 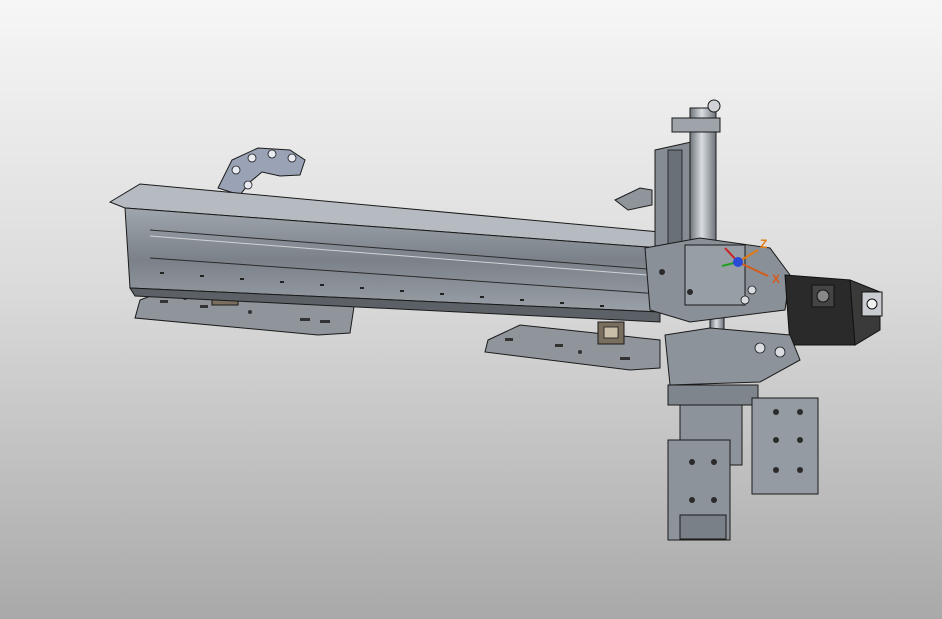 What do you see at coordinates (714, 106) in the screenshot?
I see `fitting-icon` at bounding box center [714, 106].